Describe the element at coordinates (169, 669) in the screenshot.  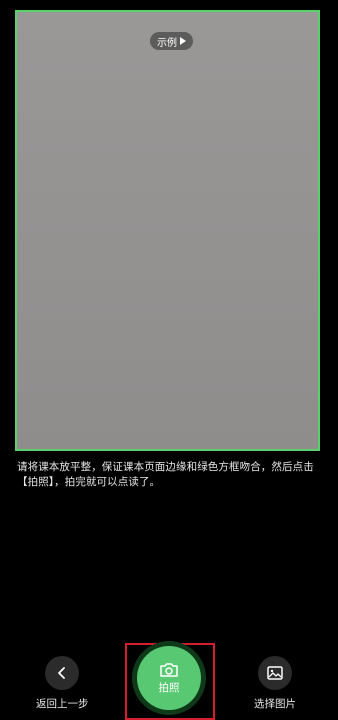
I see `camera-icon` at that location.